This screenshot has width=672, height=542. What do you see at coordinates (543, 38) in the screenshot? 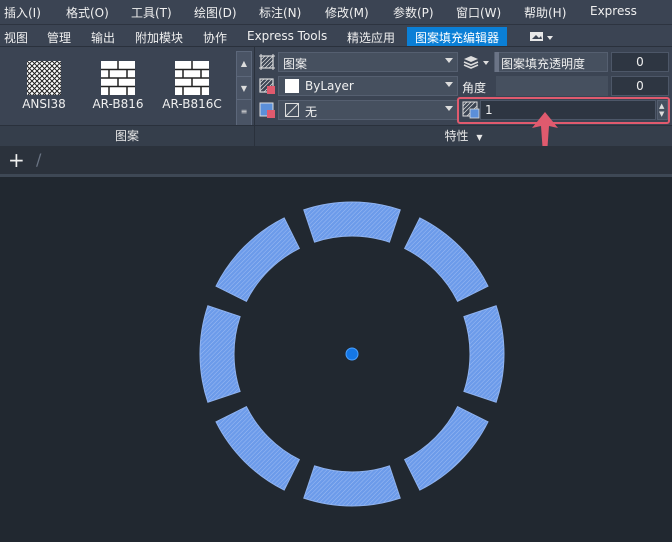
I see `workspace-switch-icon` at bounding box center [543, 38].